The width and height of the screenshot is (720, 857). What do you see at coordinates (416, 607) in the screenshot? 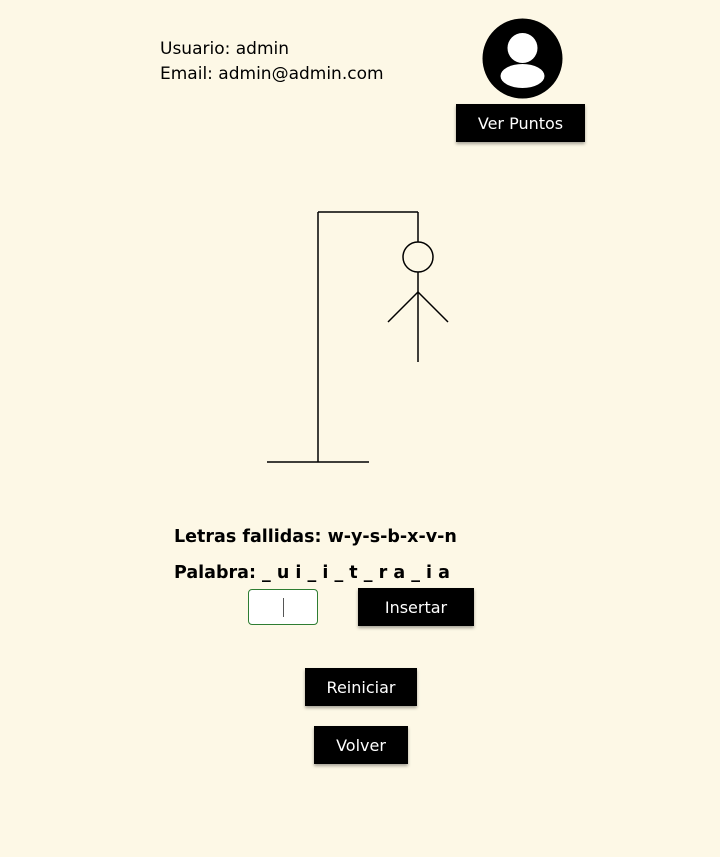
I see `insertar-button: Insertar` at bounding box center [416, 607].